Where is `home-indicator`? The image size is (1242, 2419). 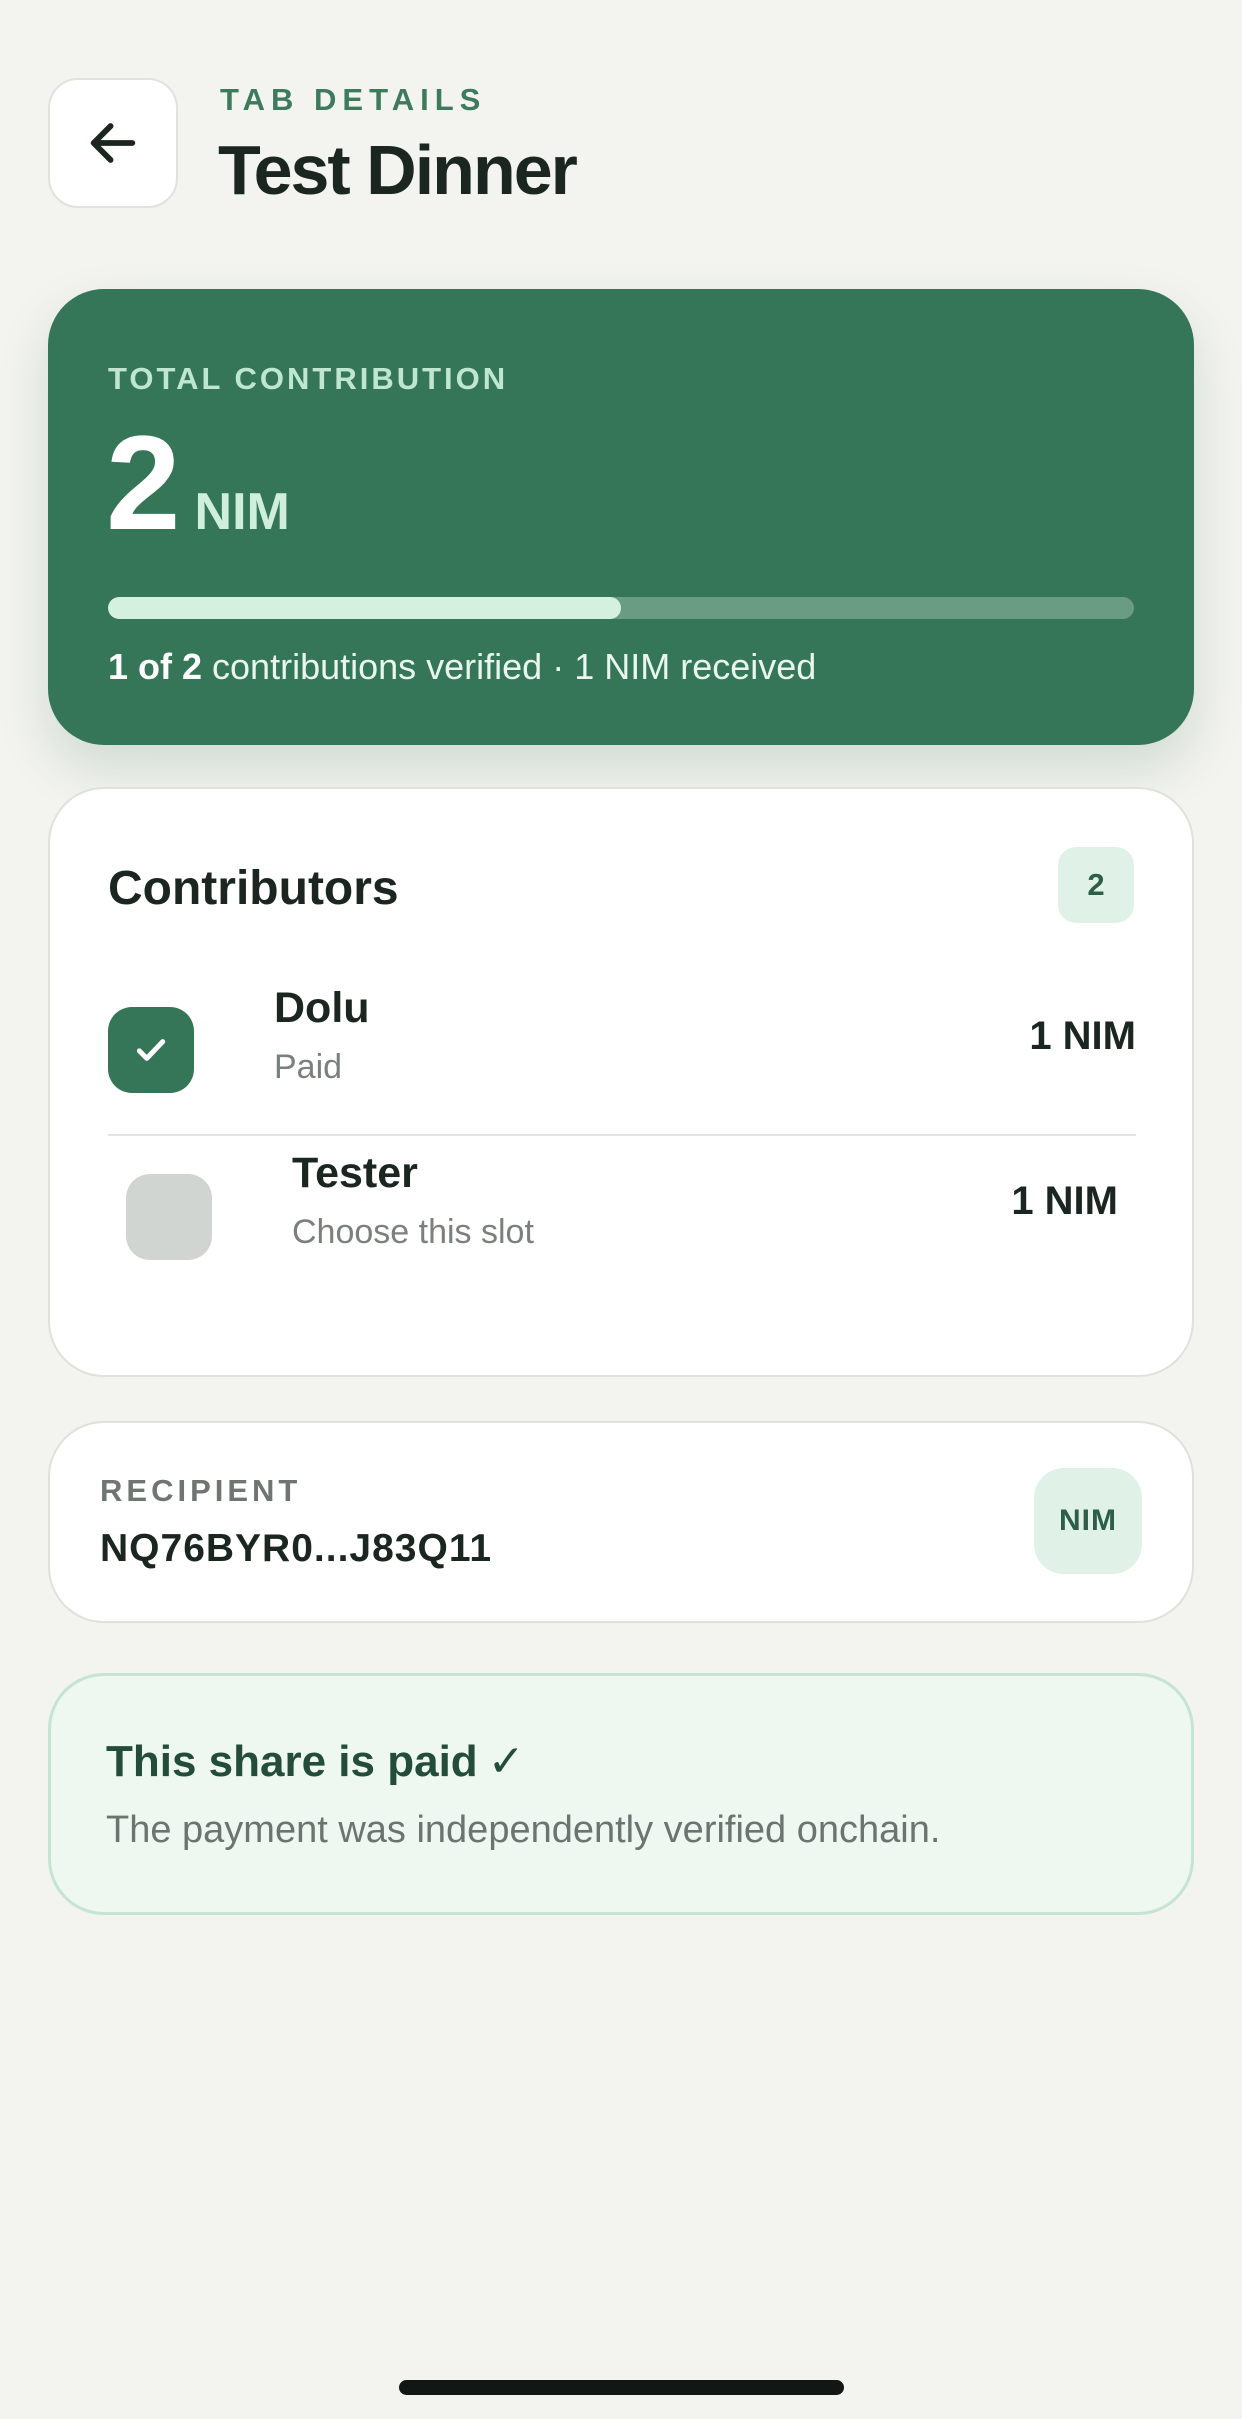
home-indicator is located at coordinates (621, 2387).